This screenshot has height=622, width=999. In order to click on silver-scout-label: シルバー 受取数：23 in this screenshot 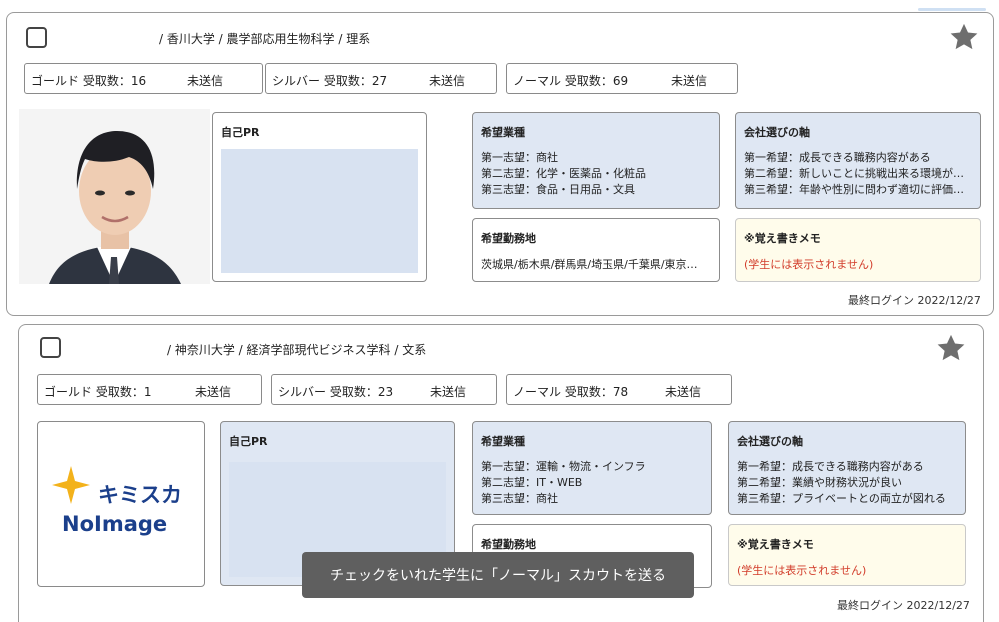, I will do `click(336, 392)`.